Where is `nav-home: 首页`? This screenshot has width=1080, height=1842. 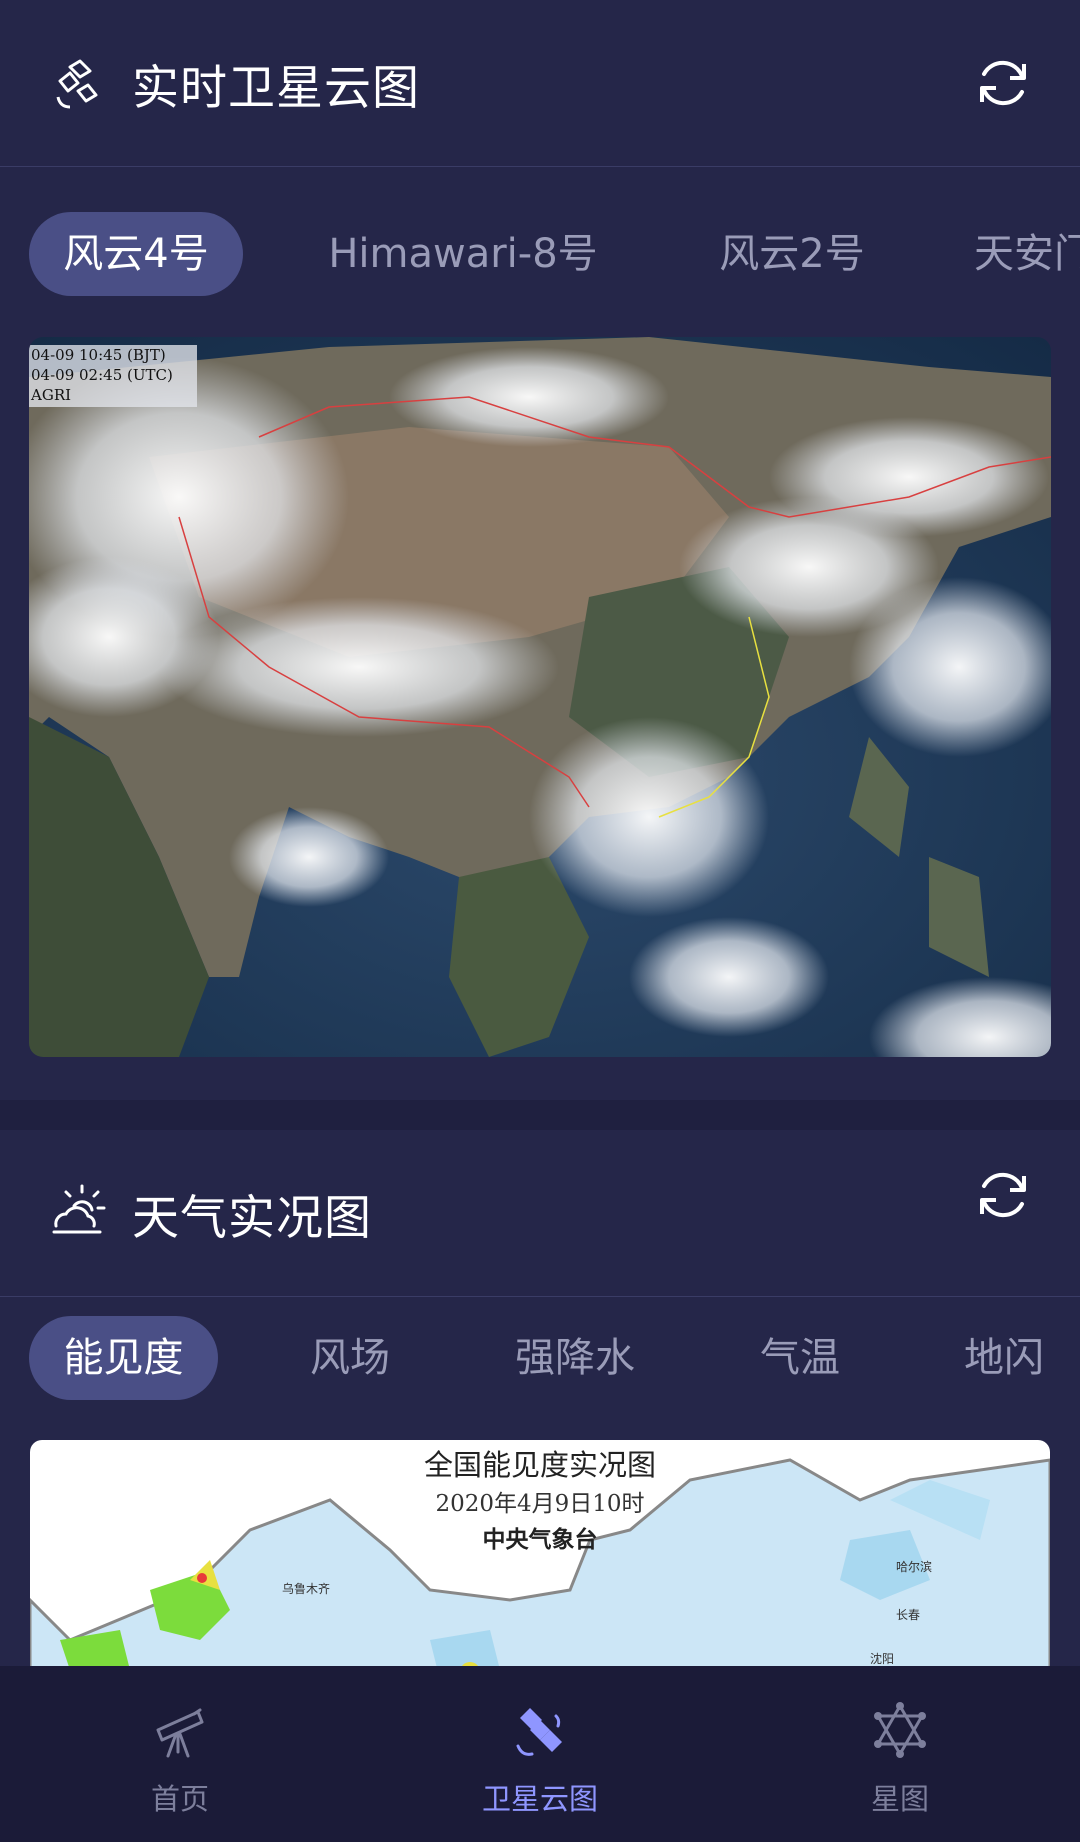 nav-home: 首页 is located at coordinates (180, 1754).